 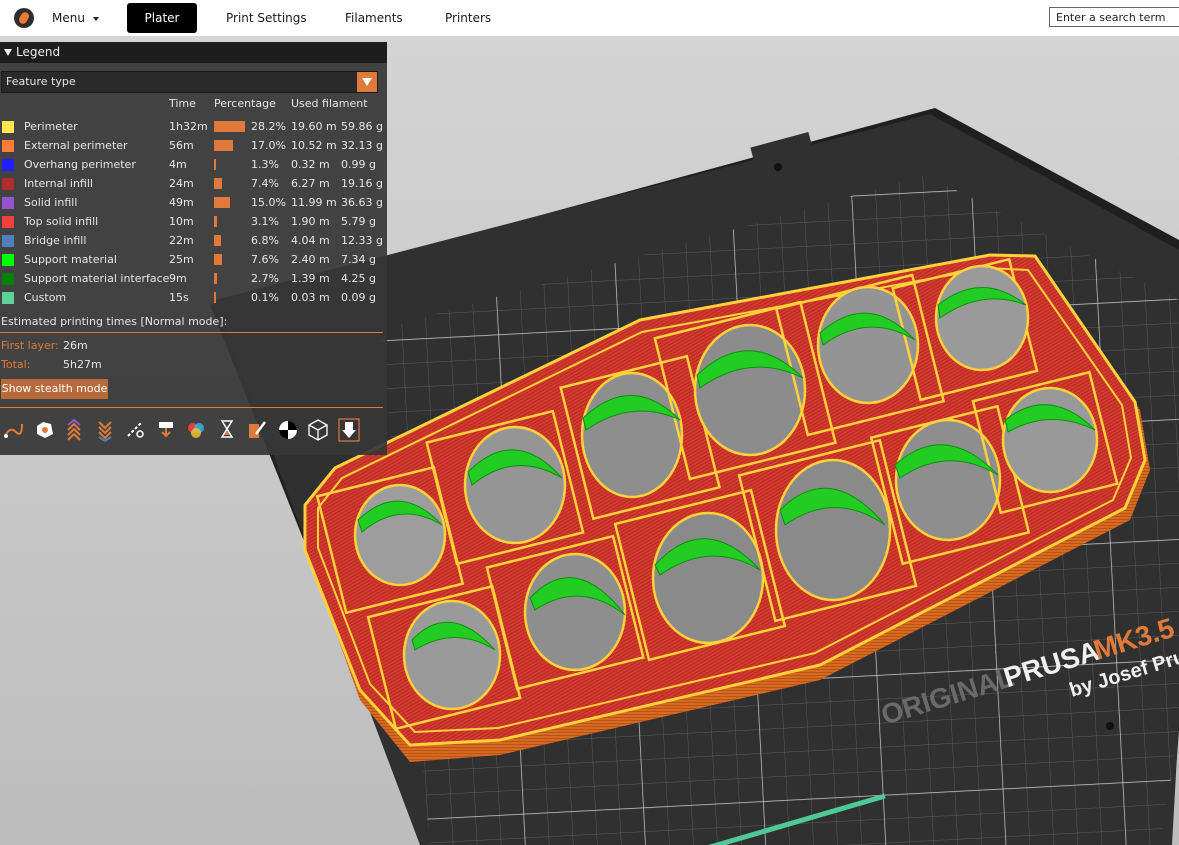 What do you see at coordinates (358, 297) in the screenshot?
I see `feature-weight: 0.09 g` at bounding box center [358, 297].